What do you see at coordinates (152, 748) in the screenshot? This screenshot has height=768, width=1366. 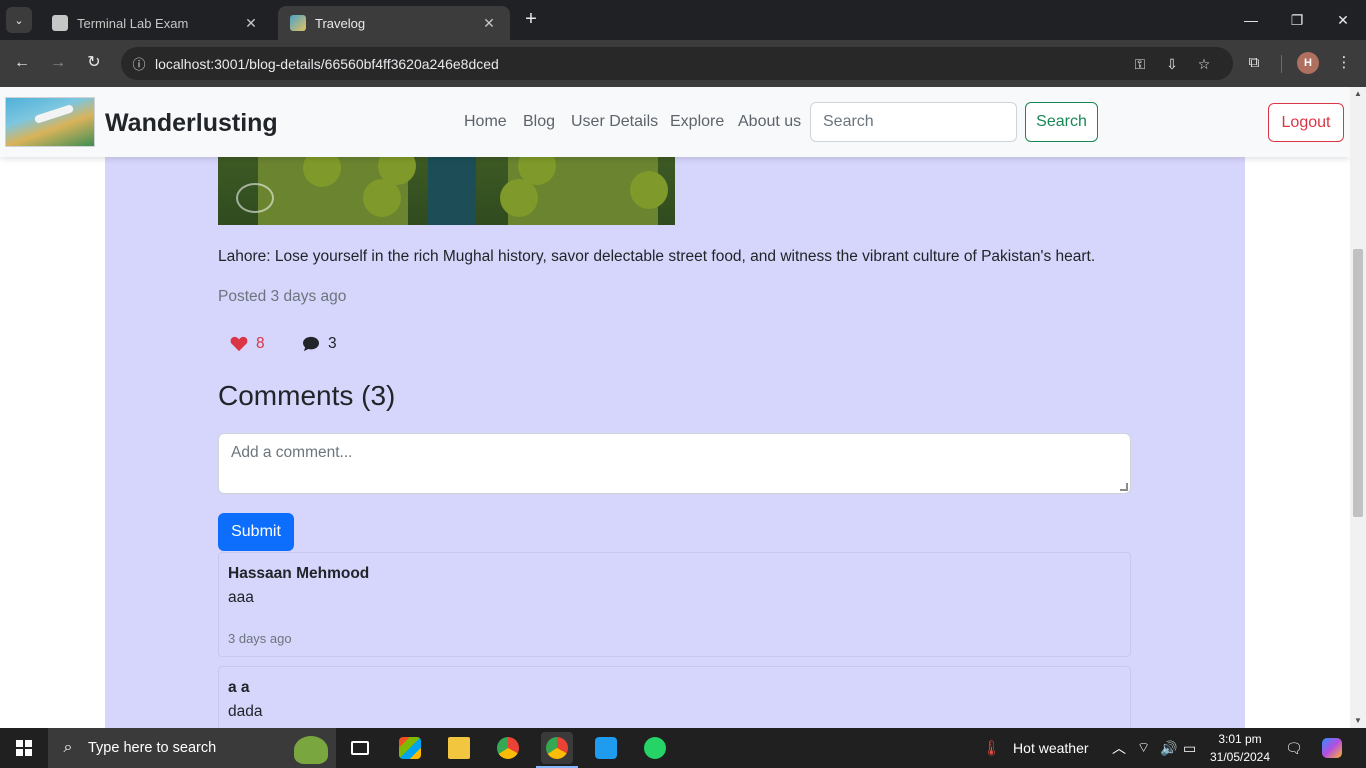 I see `taskbar-search-text: Type here to search` at bounding box center [152, 748].